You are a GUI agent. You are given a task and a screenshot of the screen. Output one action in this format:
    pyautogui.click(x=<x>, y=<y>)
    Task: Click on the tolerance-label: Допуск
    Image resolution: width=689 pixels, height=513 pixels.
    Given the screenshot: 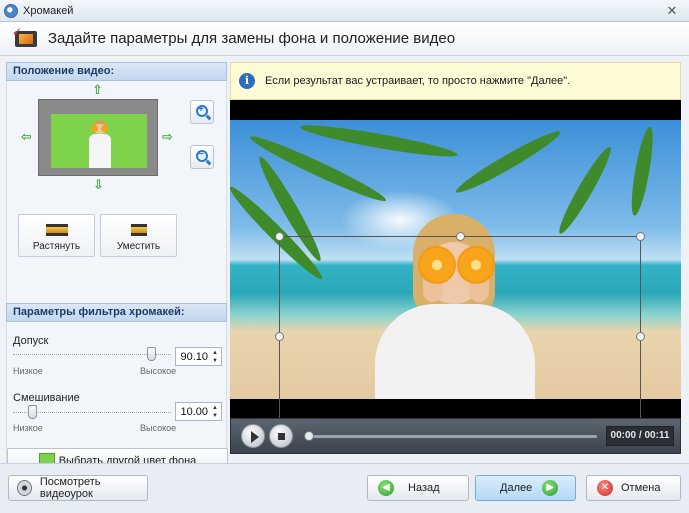 What is the action you would take?
    pyautogui.click(x=31, y=341)
    